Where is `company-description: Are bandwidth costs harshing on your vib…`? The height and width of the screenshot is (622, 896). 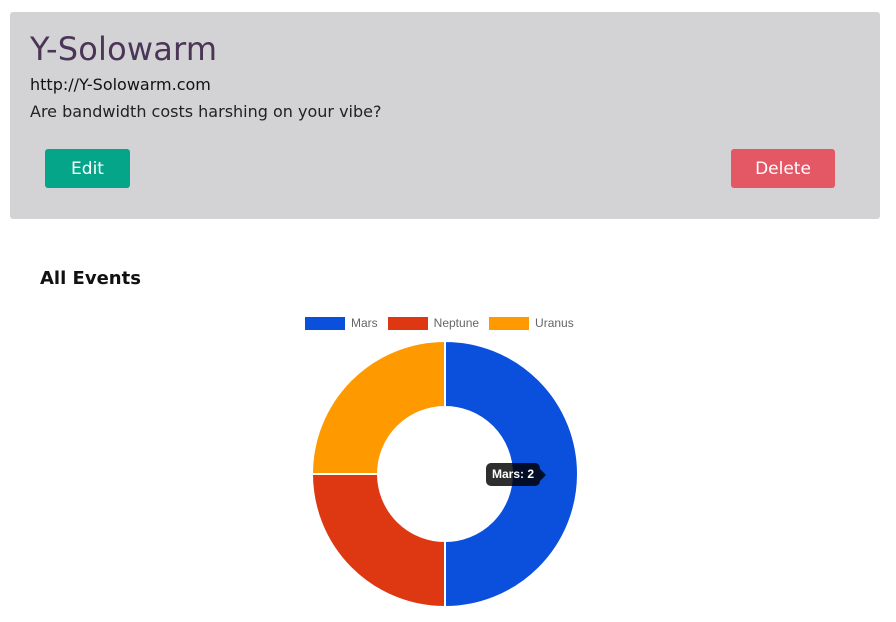 company-description: Are bandwidth costs harshing on your vib… is located at coordinates (206, 111).